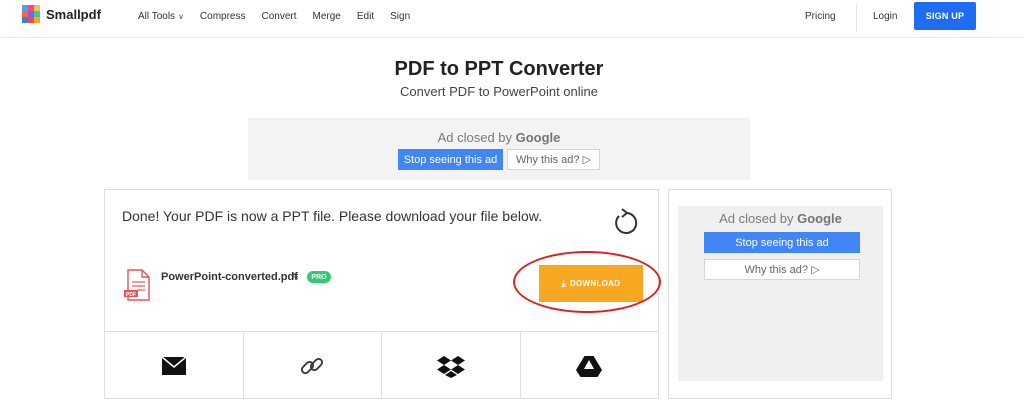 The image size is (1024, 411). I want to click on share-options, so click(381, 365).